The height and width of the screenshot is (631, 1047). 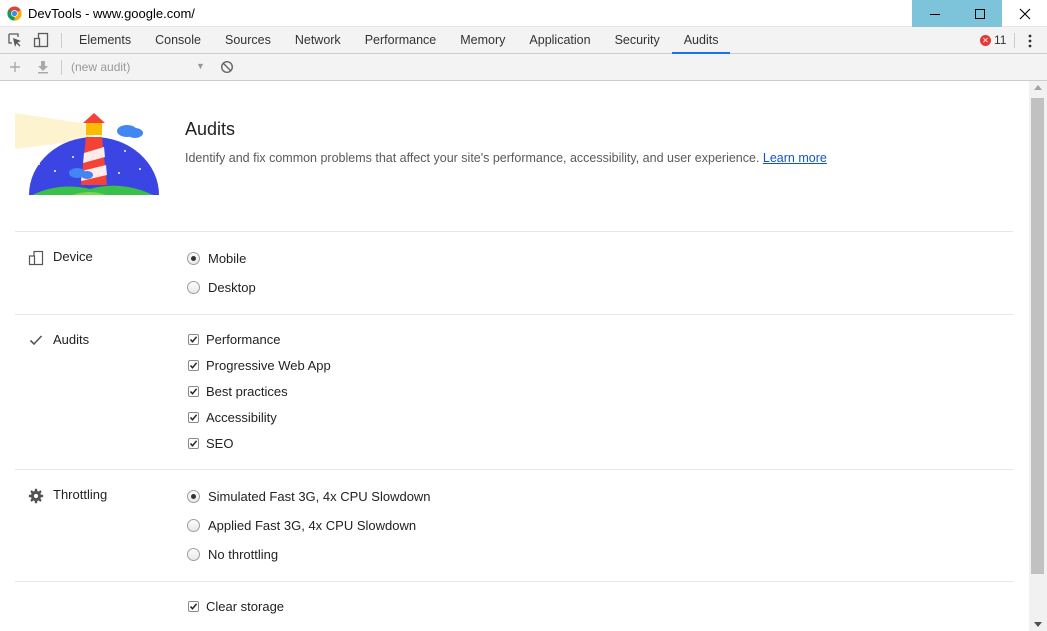 I want to click on download-icon, so click(x=43, y=67).